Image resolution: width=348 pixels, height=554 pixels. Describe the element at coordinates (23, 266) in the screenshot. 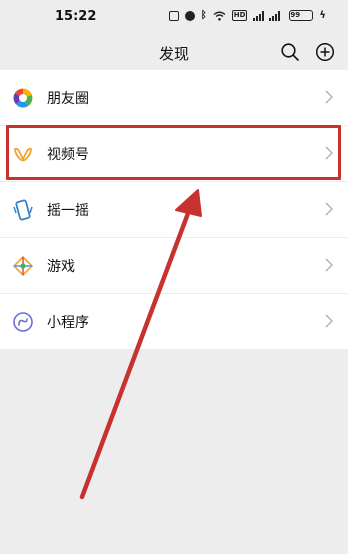

I see `games-icon` at that location.